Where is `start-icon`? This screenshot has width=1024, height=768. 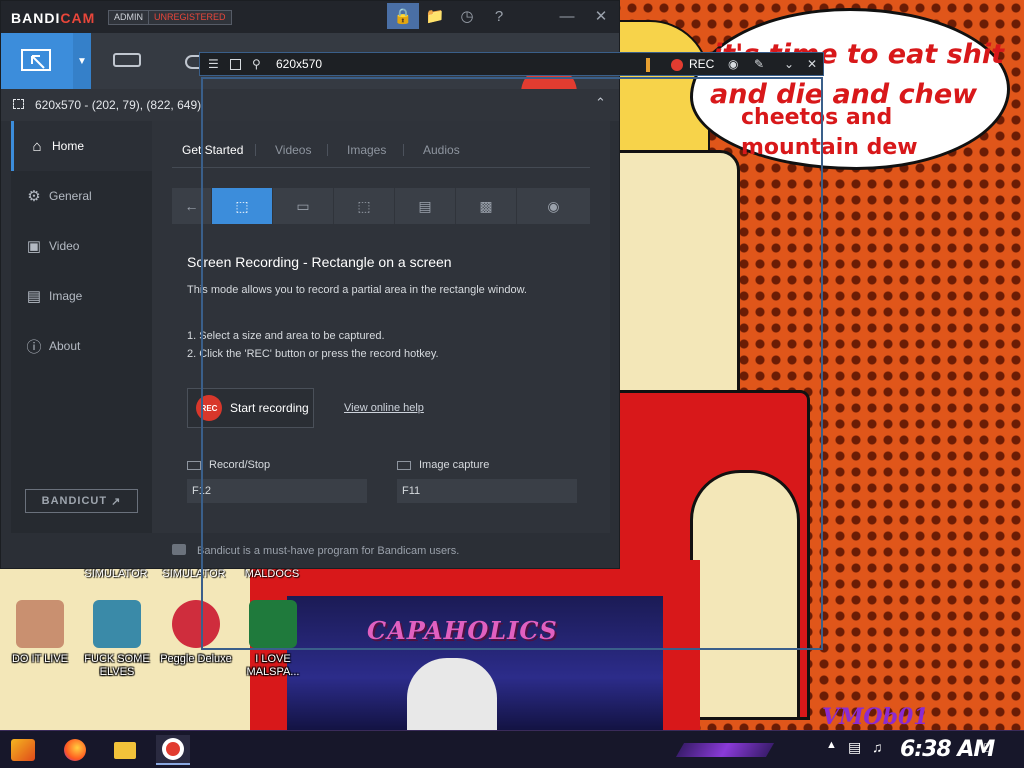
start-icon is located at coordinates (23, 750).